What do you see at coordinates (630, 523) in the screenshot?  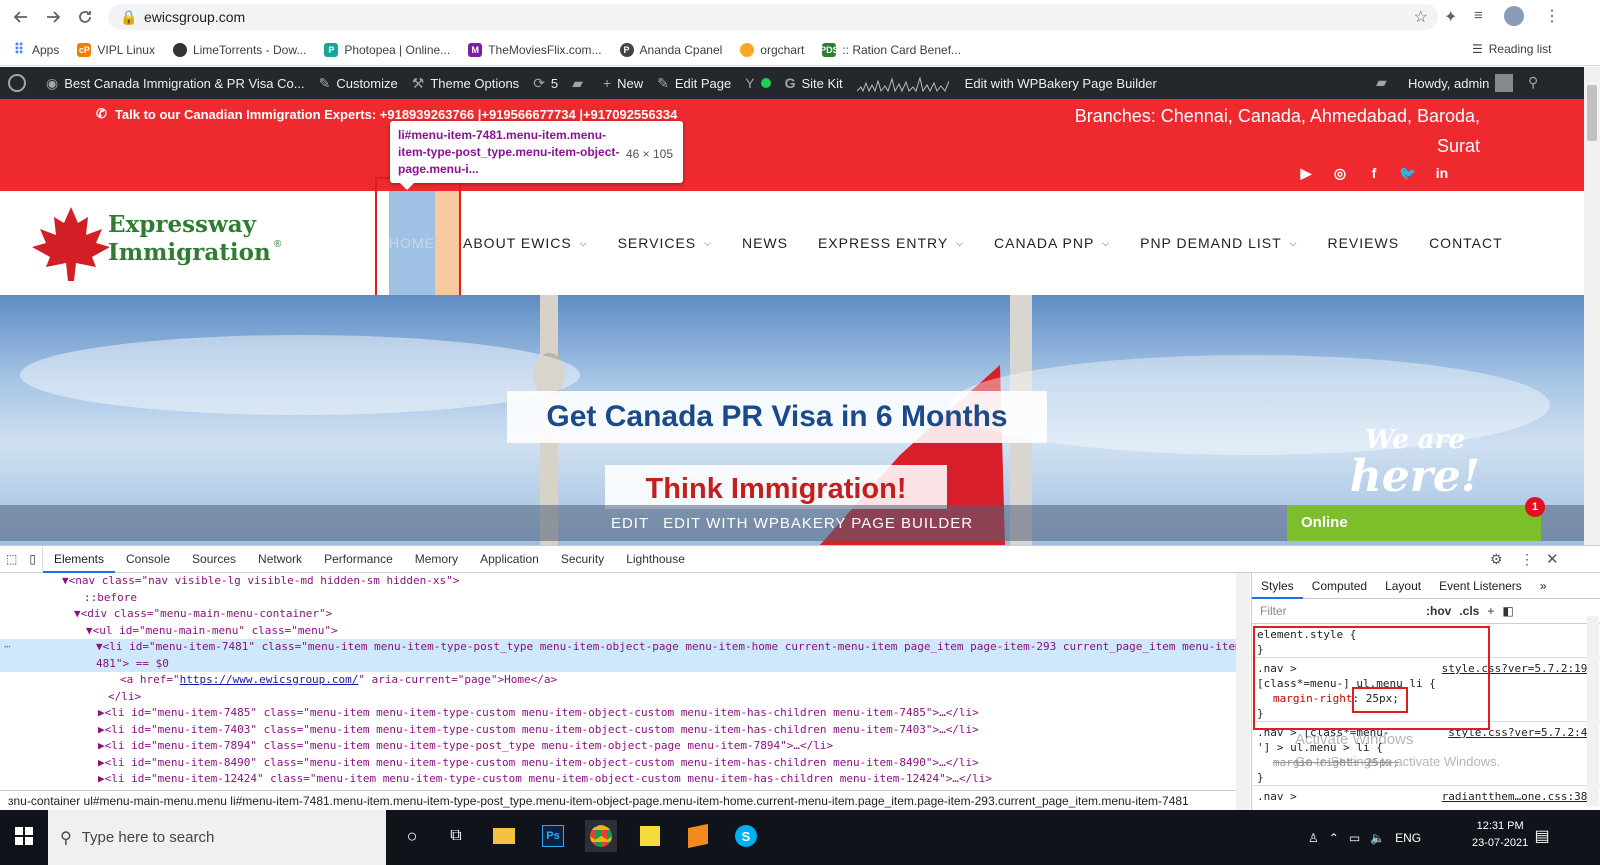 I see `edit-link: EDIT` at bounding box center [630, 523].